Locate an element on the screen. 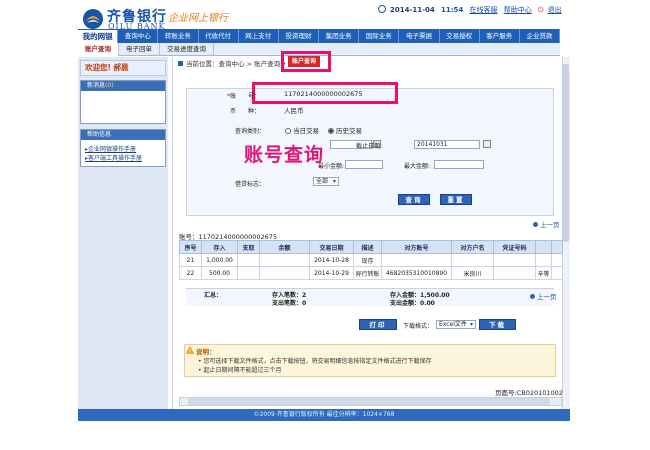  overlay-title: 账号查询 is located at coordinates (284, 155).